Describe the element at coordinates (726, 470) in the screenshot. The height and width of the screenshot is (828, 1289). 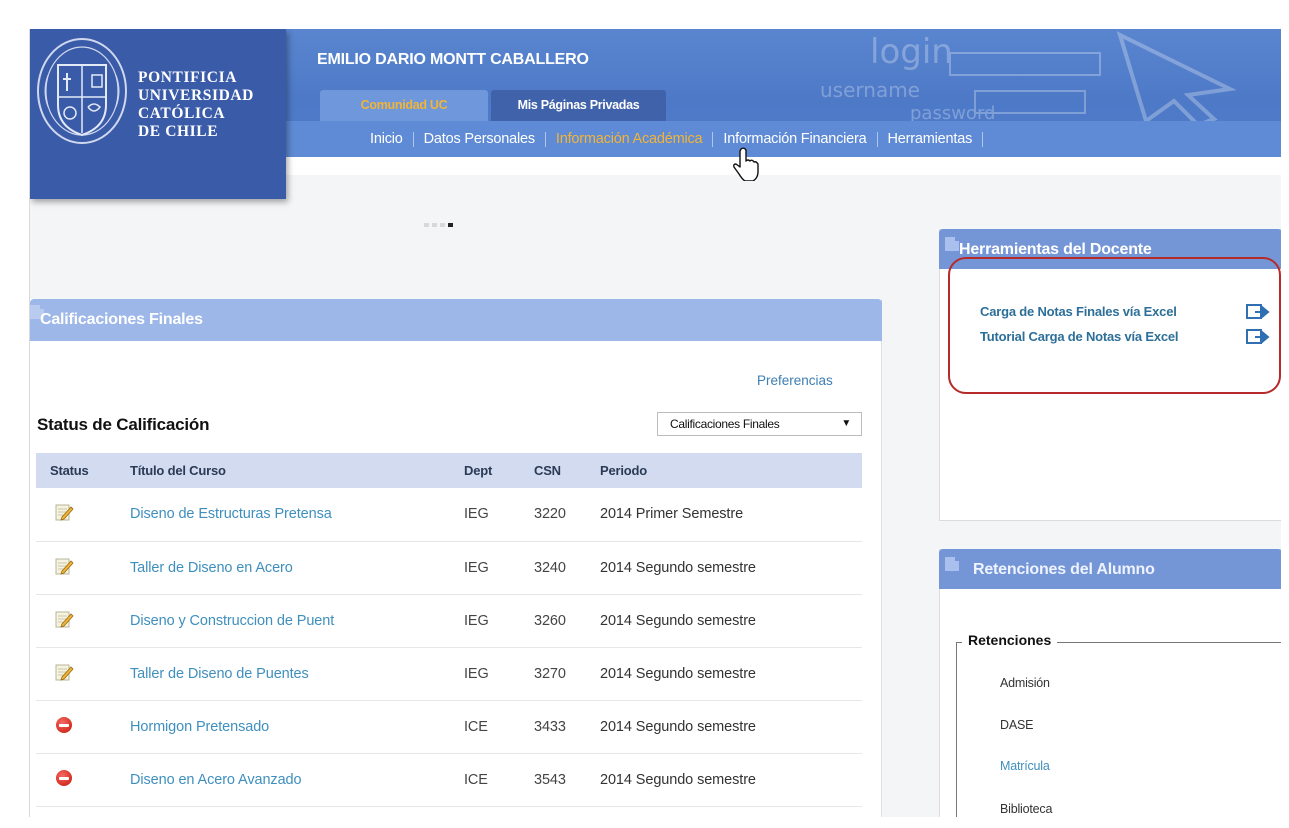
I see `col-periodo: Periodo` at that location.